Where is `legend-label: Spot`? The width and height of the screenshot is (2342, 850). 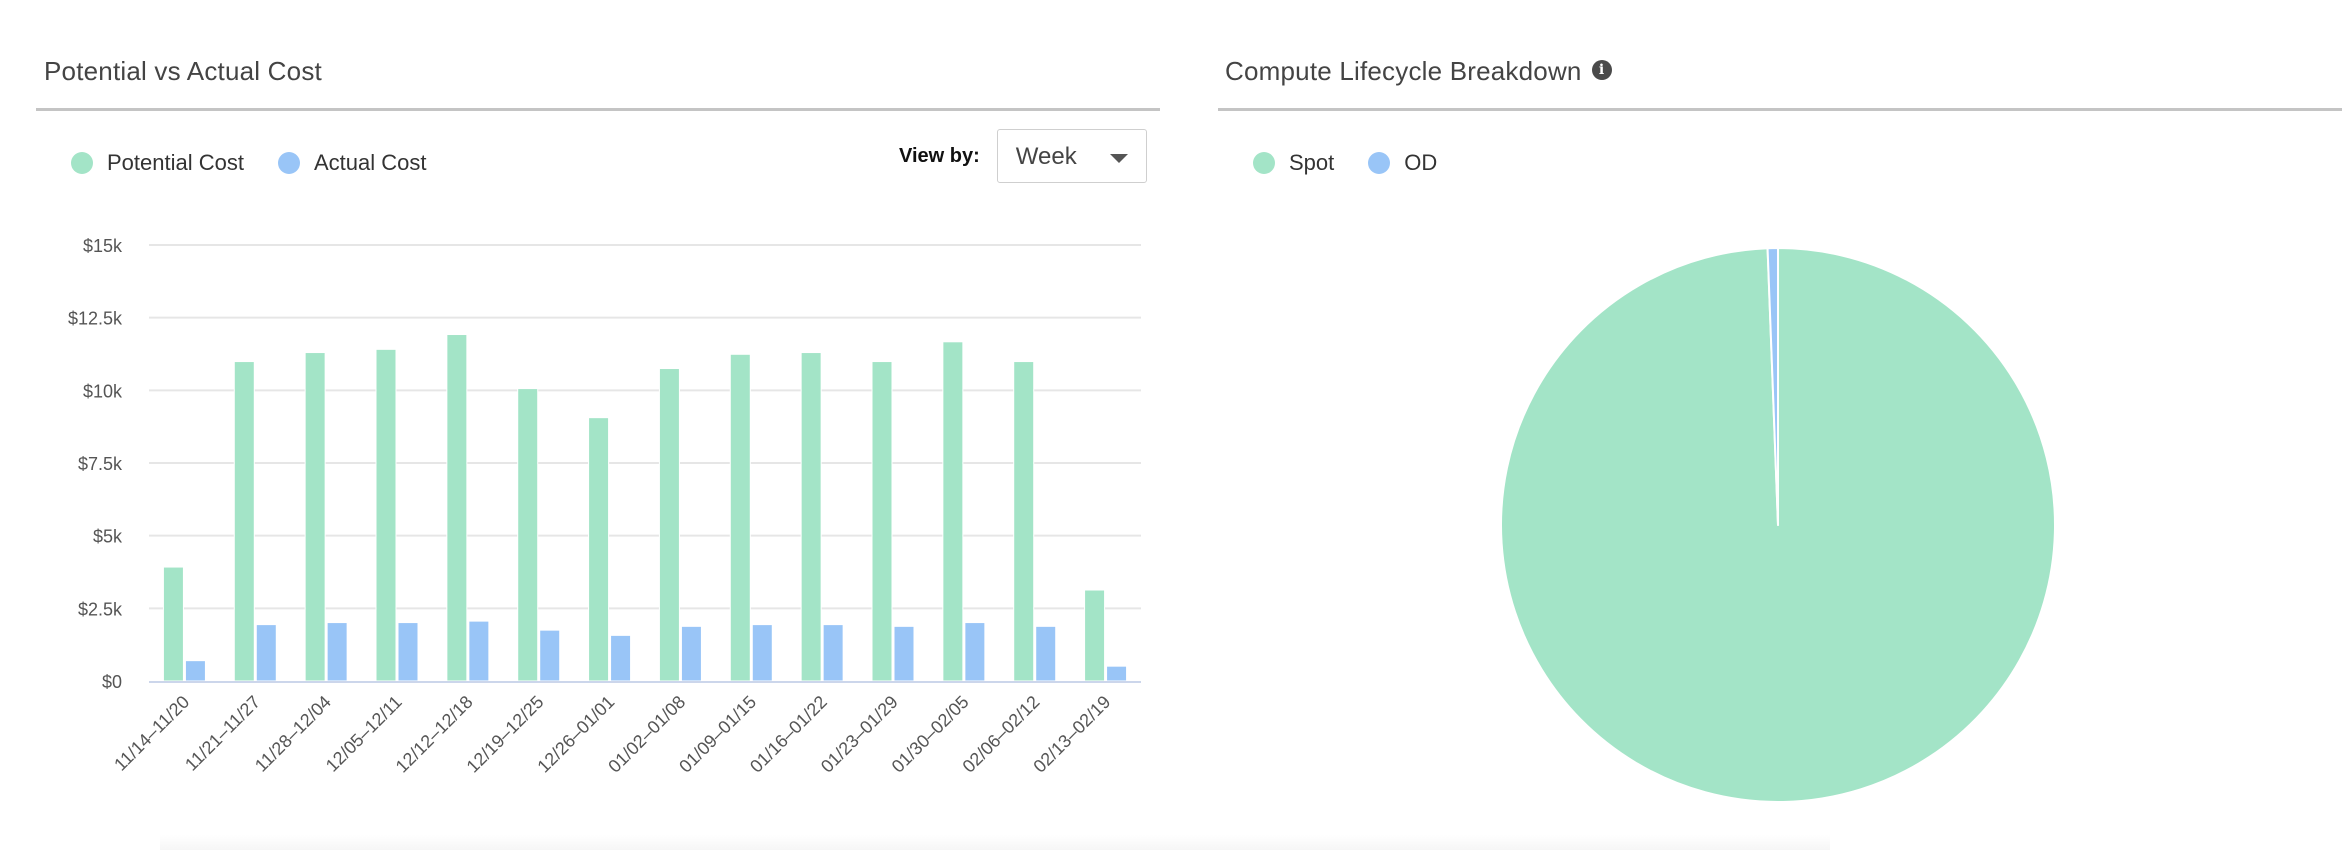 legend-label: Spot is located at coordinates (1312, 162).